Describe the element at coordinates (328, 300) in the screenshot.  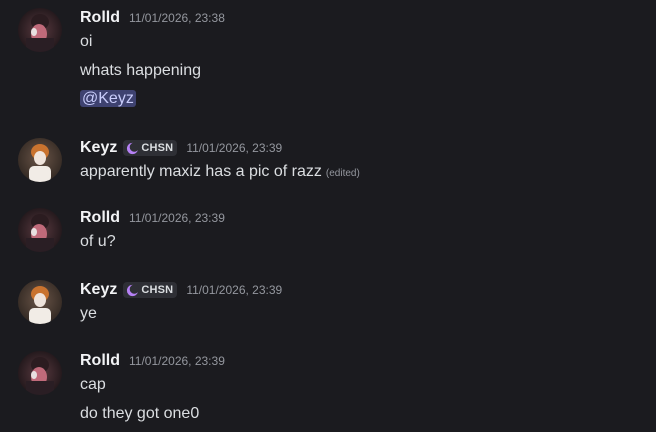
I see `message-group: Keyz CHSN 11/01/2026, 23:39 ye` at that location.